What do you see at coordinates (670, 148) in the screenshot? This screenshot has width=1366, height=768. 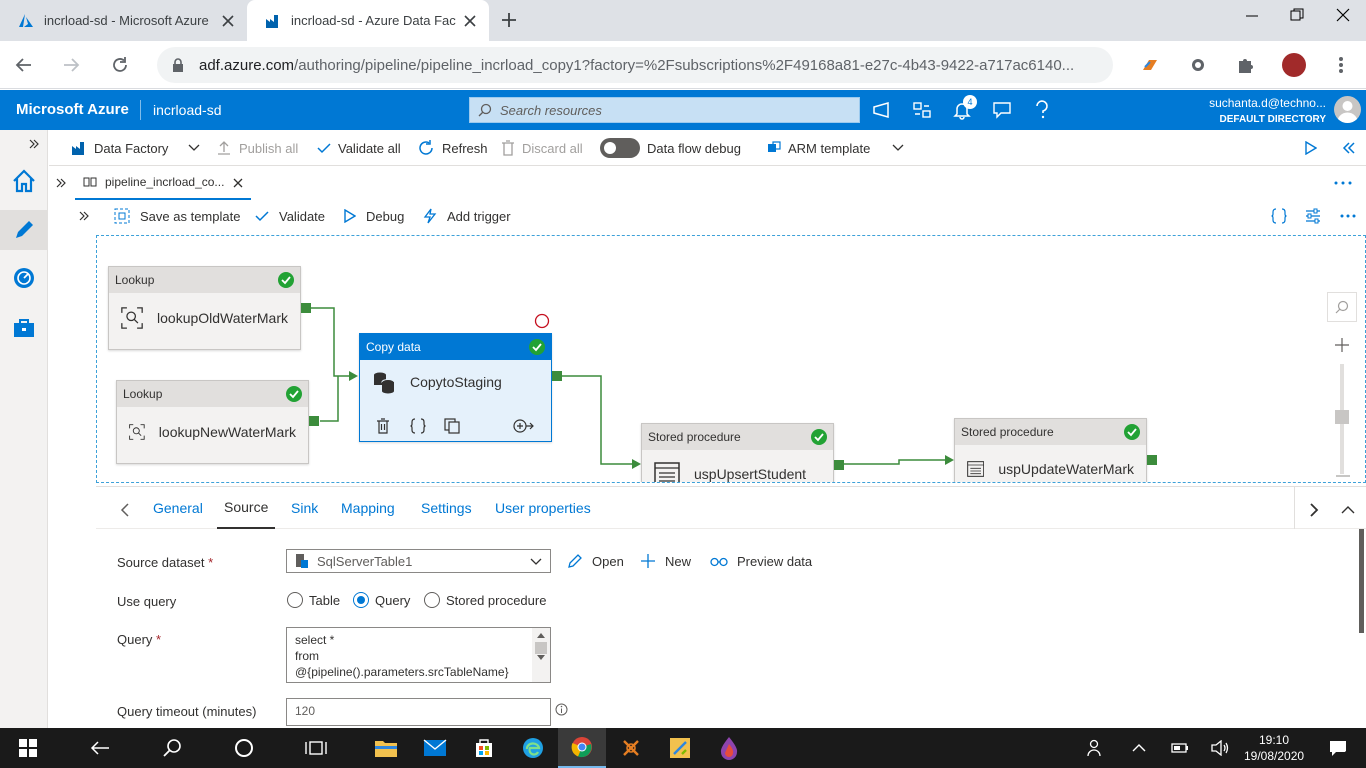 I see `data-flow-debug-toggle: Data flow debug` at bounding box center [670, 148].